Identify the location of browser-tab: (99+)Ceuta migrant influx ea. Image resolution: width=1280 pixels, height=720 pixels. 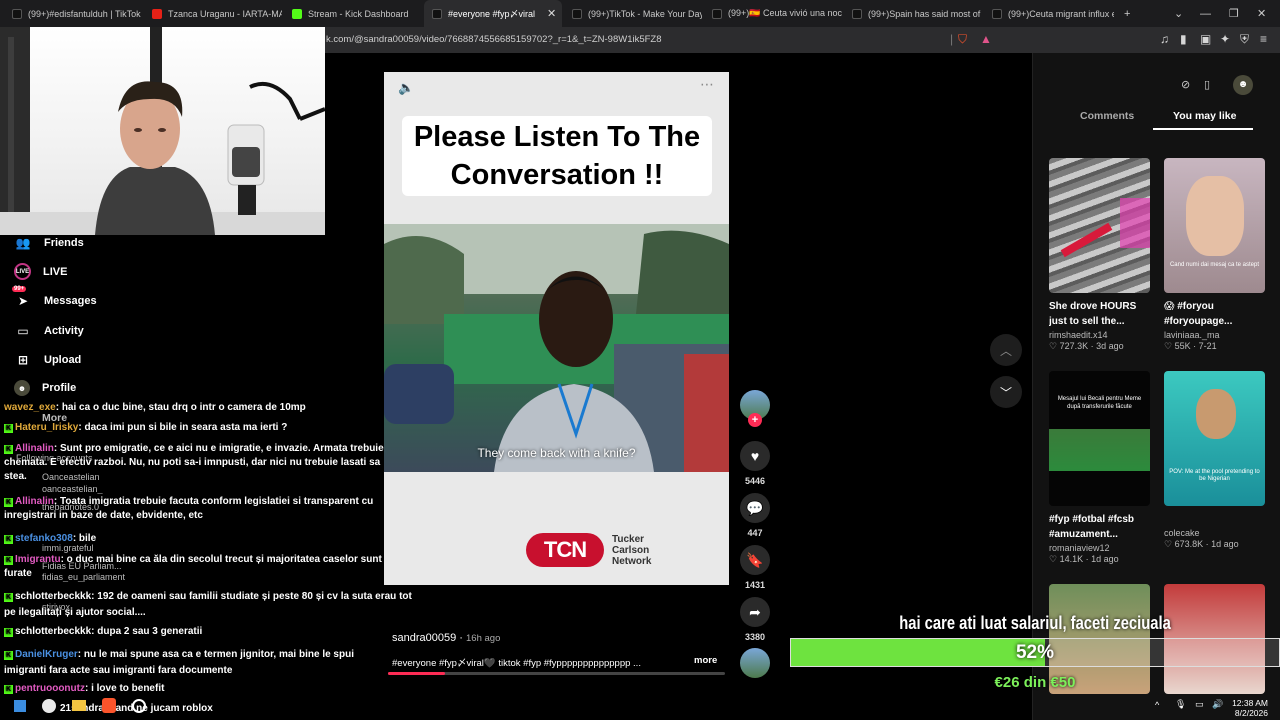
(1049, 13).